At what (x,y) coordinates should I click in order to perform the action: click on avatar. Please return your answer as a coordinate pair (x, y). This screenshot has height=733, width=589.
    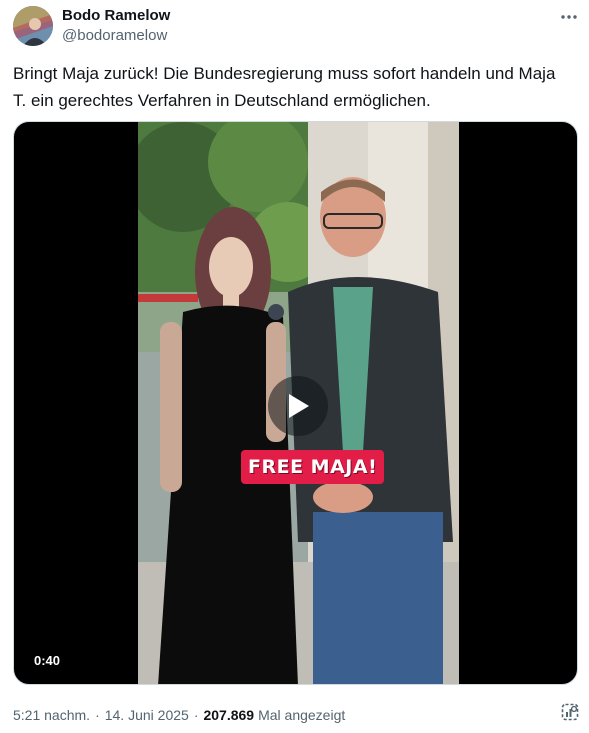
    Looking at the image, I should click on (33, 26).